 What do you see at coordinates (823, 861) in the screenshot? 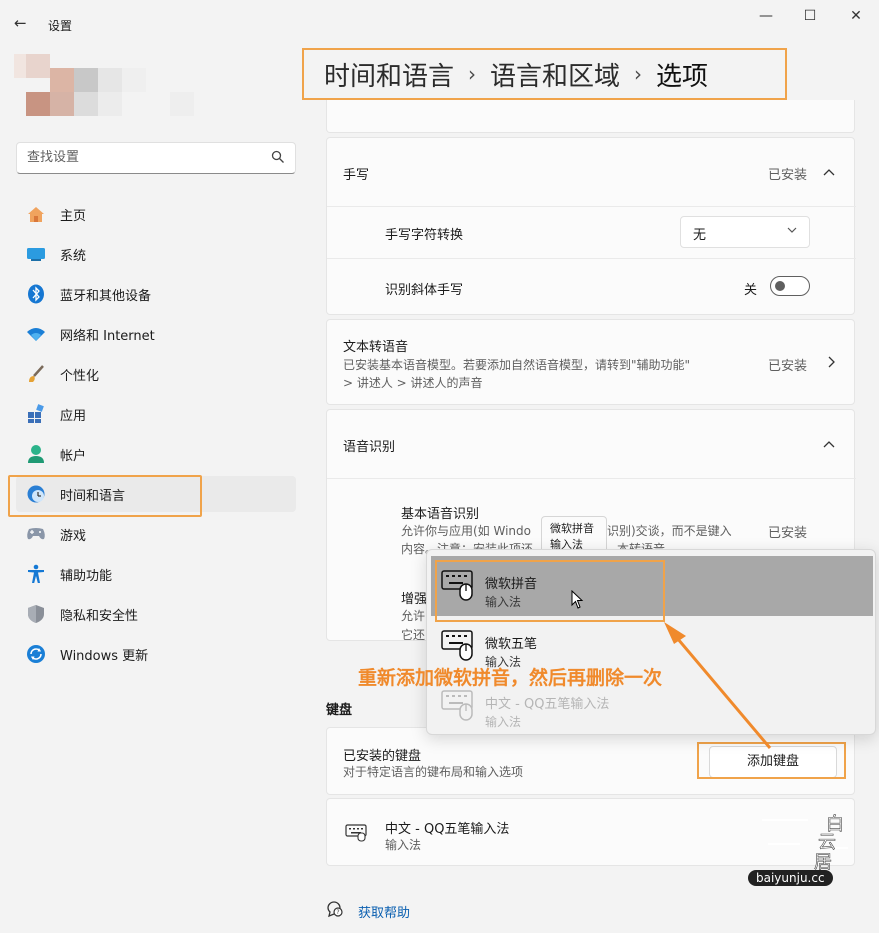
I see `svg-text: 居` at bounding box center [823, 861].